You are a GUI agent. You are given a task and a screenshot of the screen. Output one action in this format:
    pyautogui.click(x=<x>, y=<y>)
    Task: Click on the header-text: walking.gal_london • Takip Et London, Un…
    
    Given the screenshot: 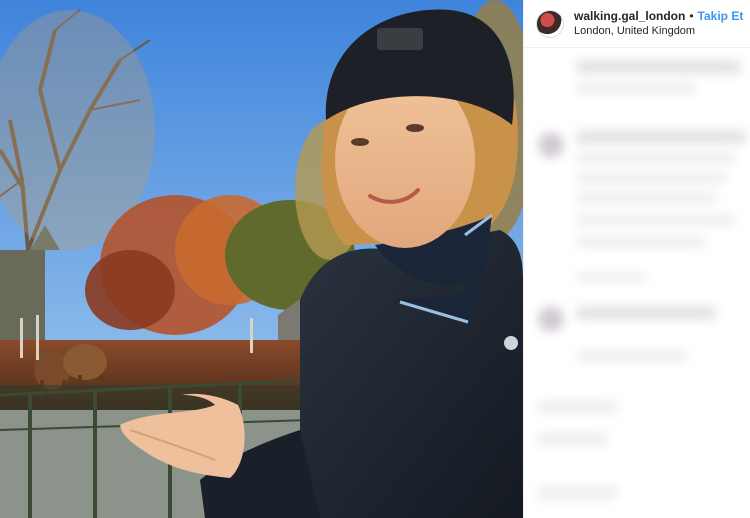 What is the action you would take?
    pyautogui.click(x=659, y=23)
    